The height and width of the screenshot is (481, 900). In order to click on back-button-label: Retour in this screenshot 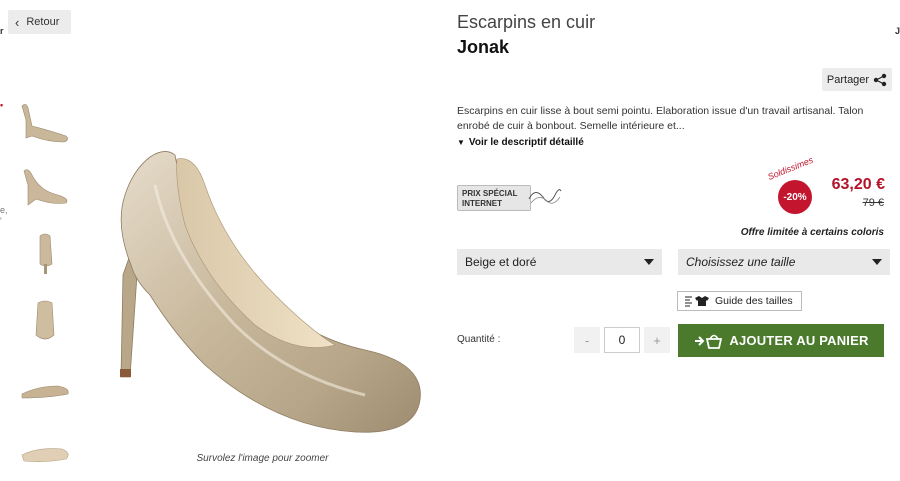, I will do `click(43, 22)`.